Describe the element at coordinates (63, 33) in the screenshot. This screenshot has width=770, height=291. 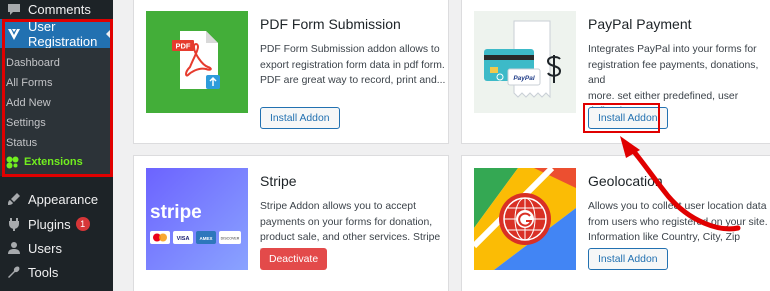
I see `menu-item-label: User Registration` at that location.